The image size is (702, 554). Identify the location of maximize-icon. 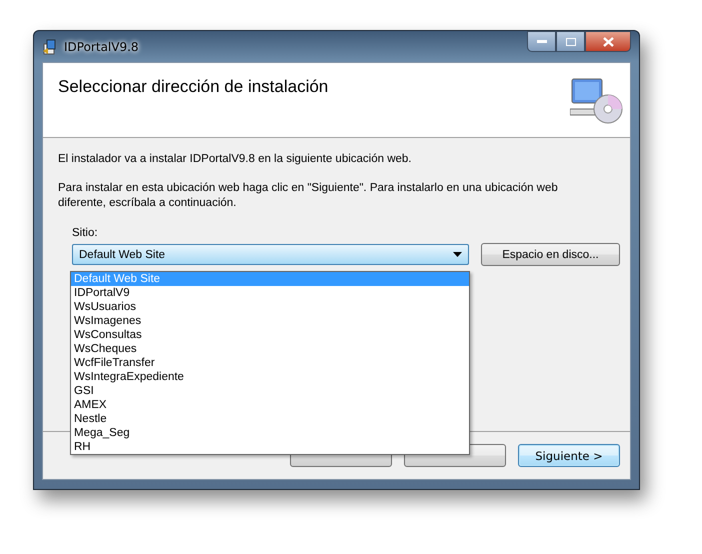
(571, 42).